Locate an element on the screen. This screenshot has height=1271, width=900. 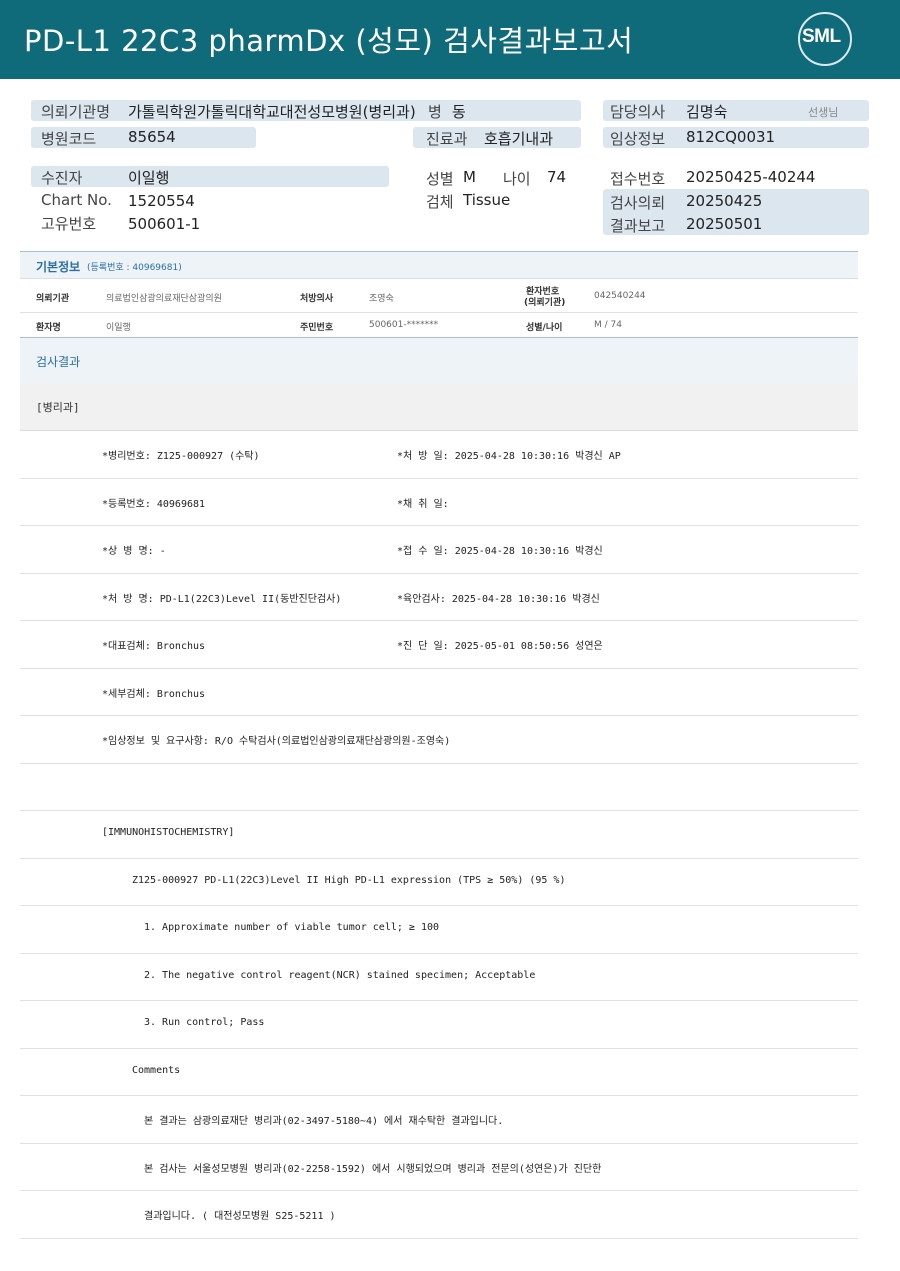
logo-text: SML is located at coordinates (821, 36).